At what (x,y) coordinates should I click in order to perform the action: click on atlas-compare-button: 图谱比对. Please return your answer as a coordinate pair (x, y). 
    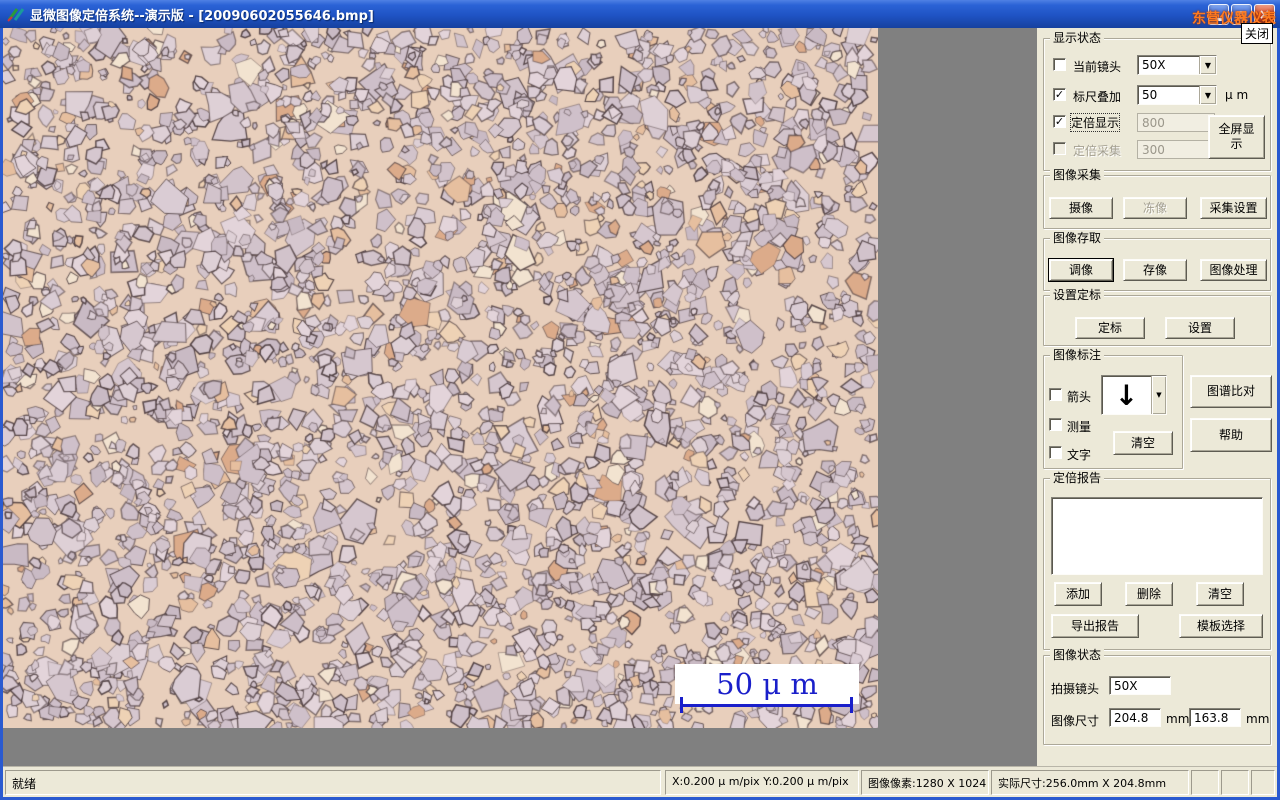
    Looking at the image, I should click on (1231, 391).